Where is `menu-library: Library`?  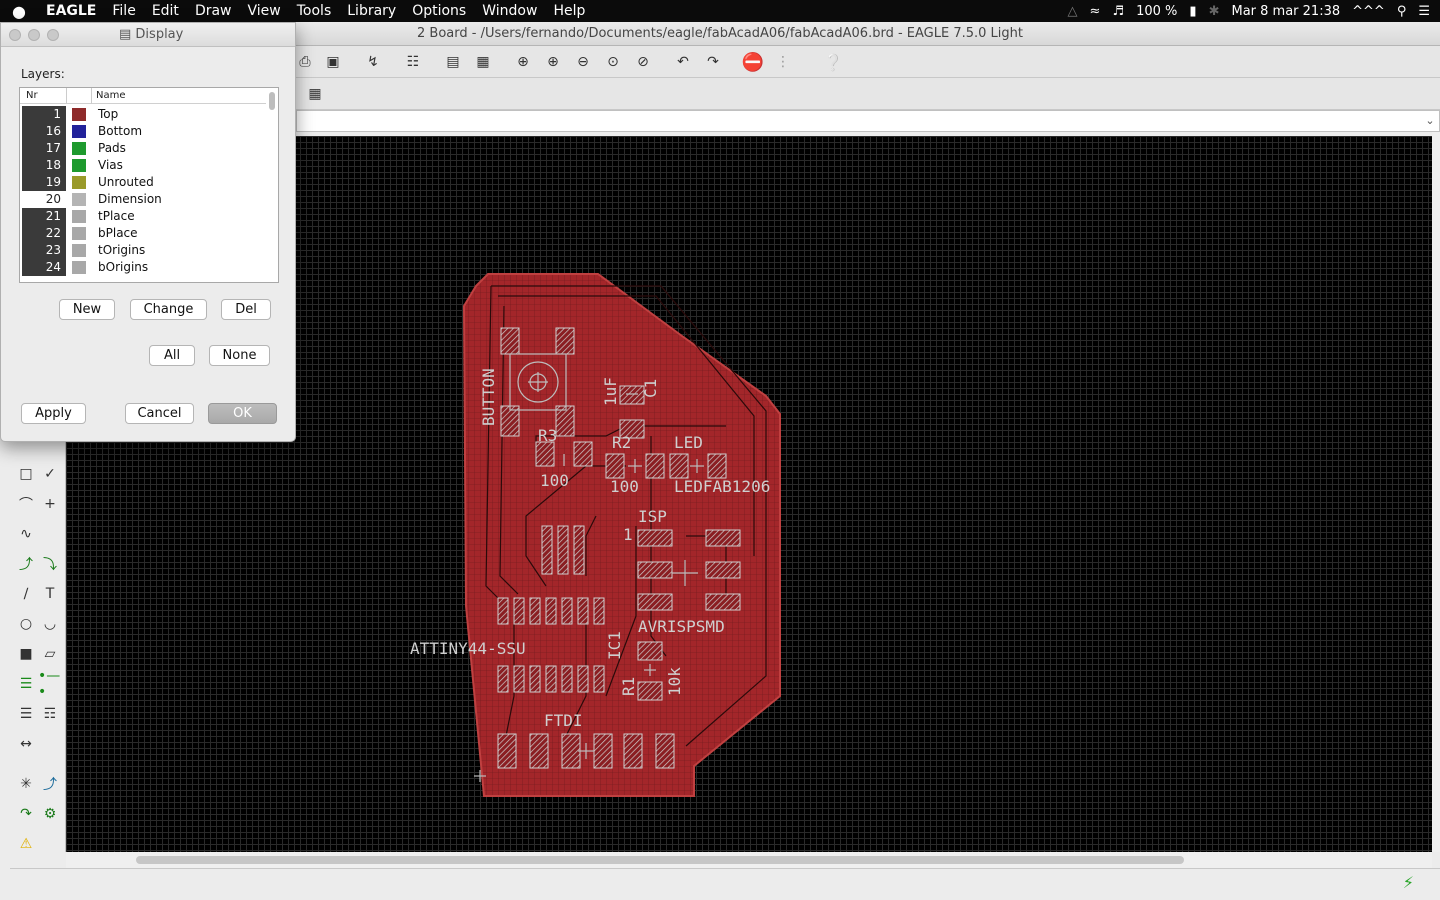 menu-library: Library is located at coordinates (371, 11).